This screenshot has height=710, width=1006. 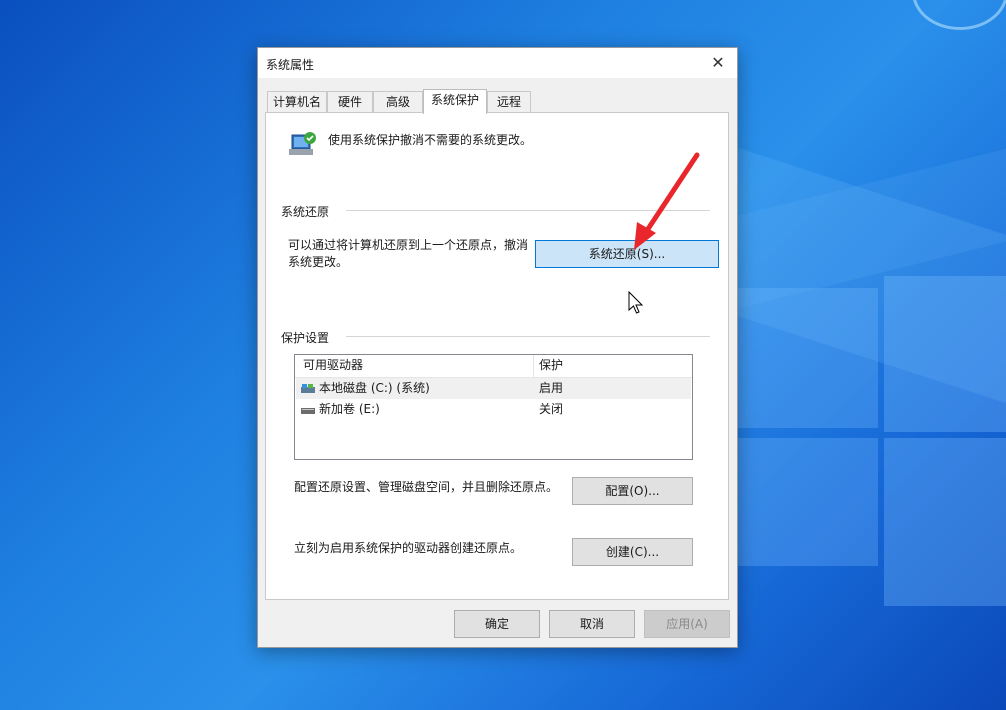 What do you see at coordinates (497, 624) in the screenshot?
I see `ok-button: 确定` at bounding box center [497, 624].